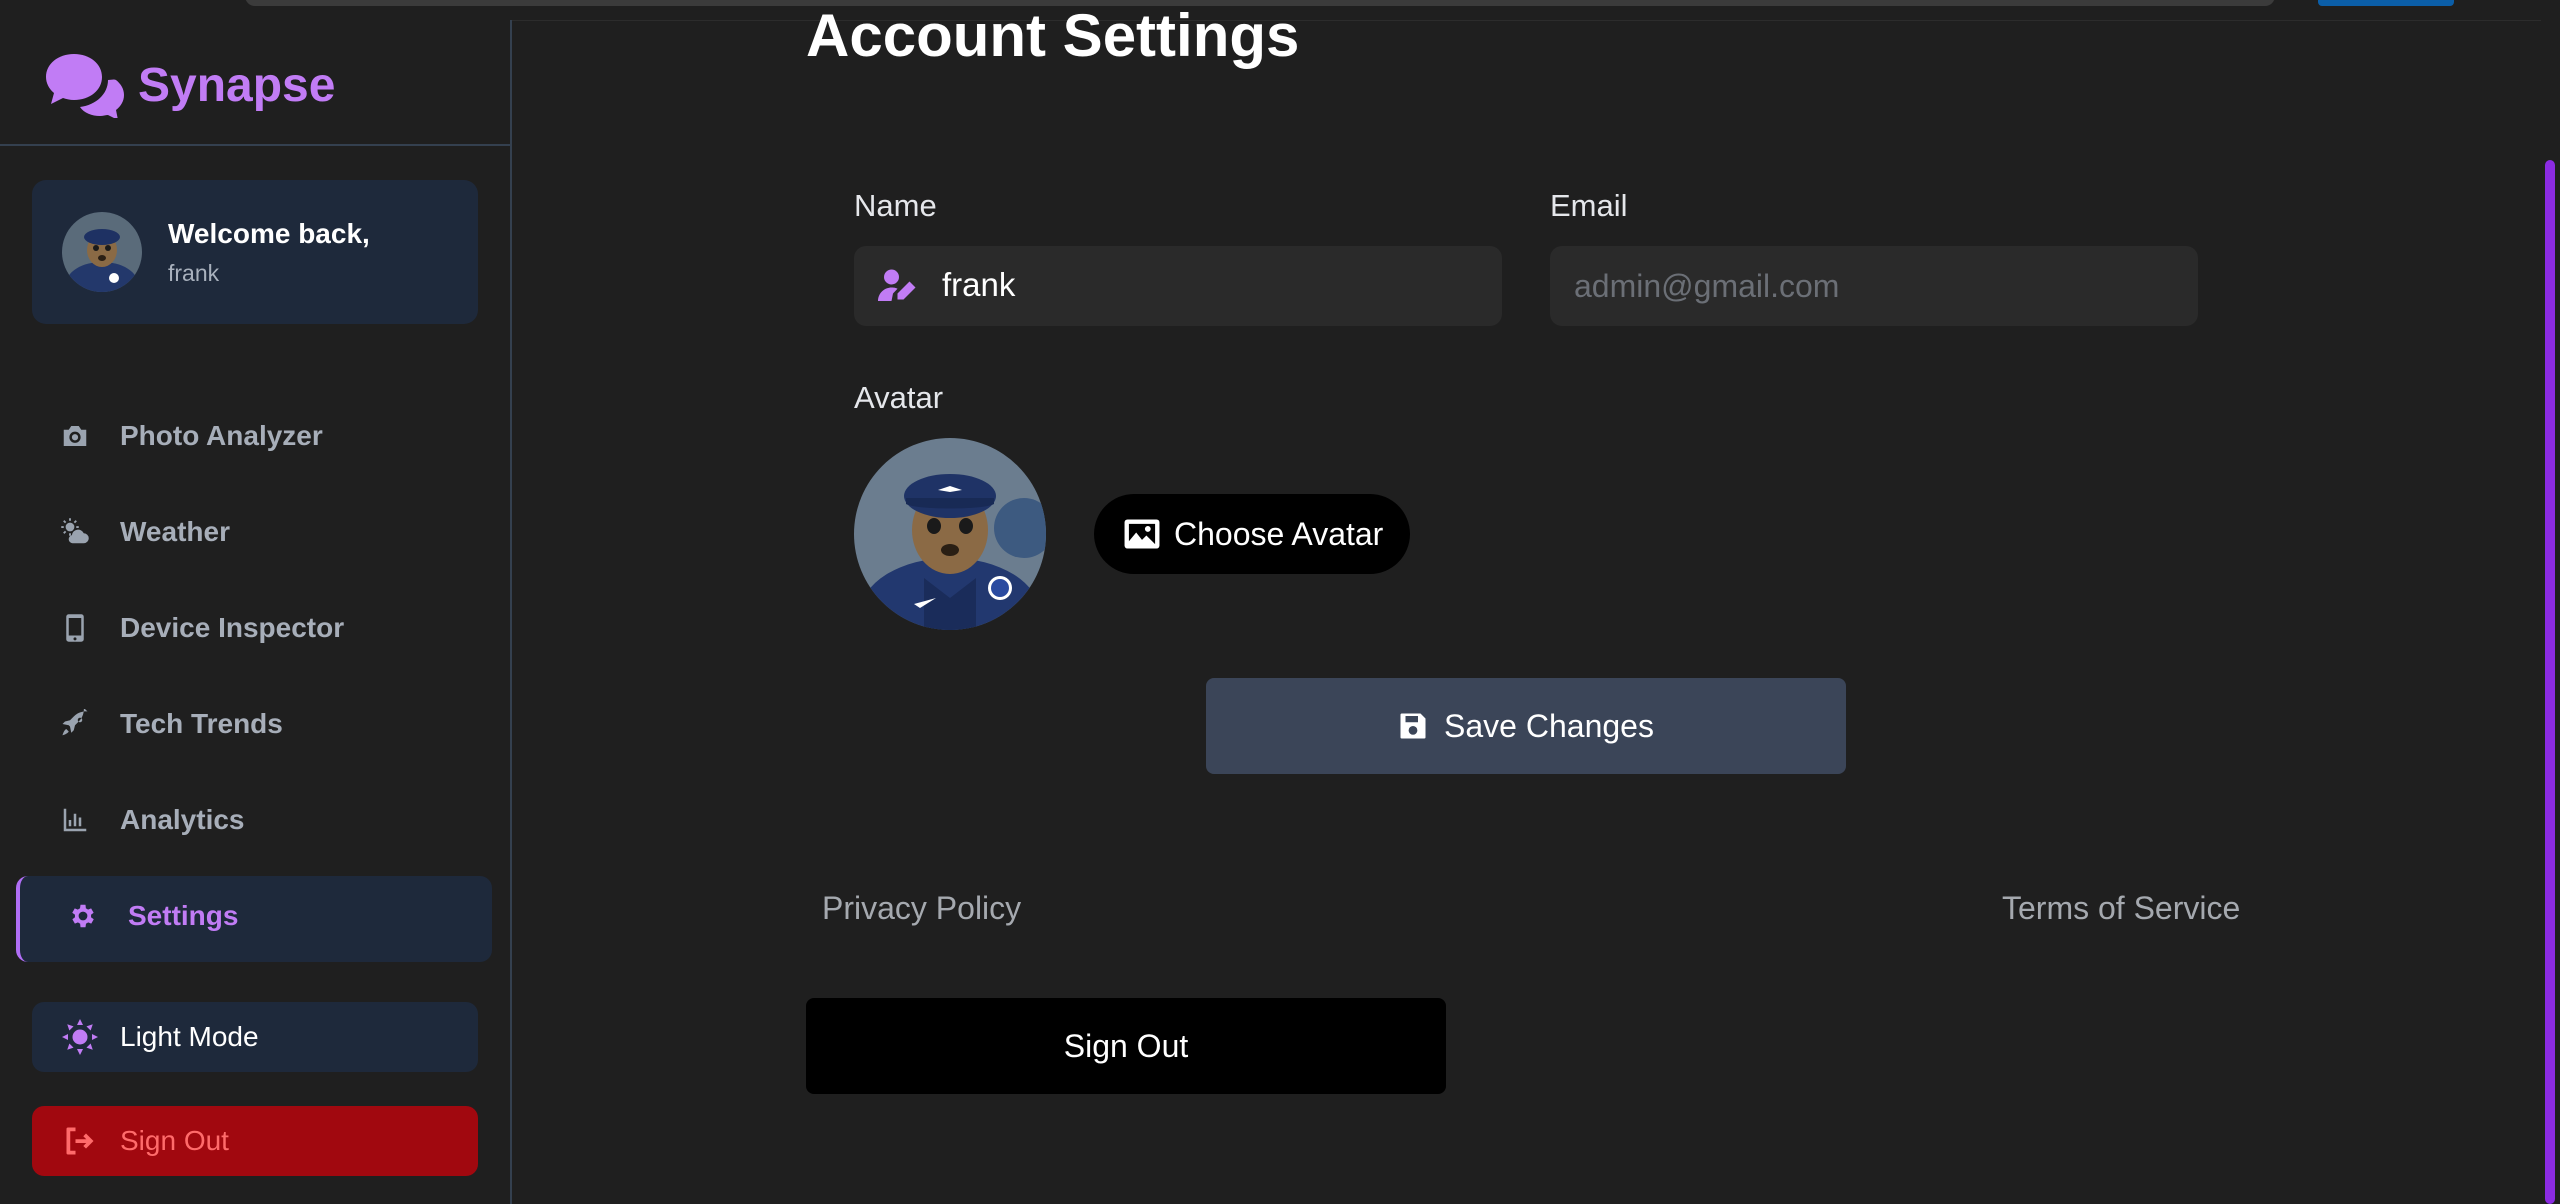  I want to click on sign-out-icon, so click(80, 1141).